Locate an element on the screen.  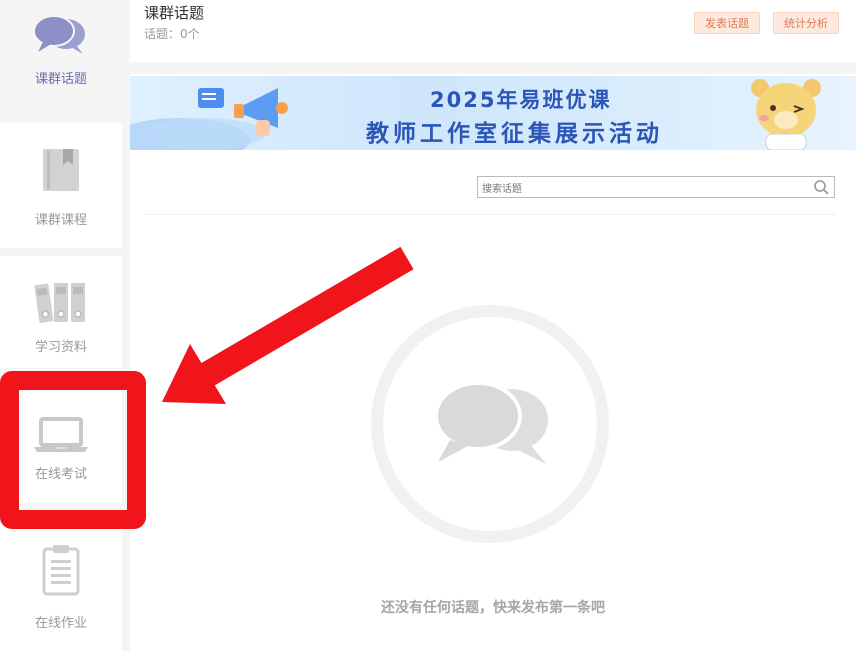
sidebar-item-label: 在线作业 is located at coordinates (60, 623).